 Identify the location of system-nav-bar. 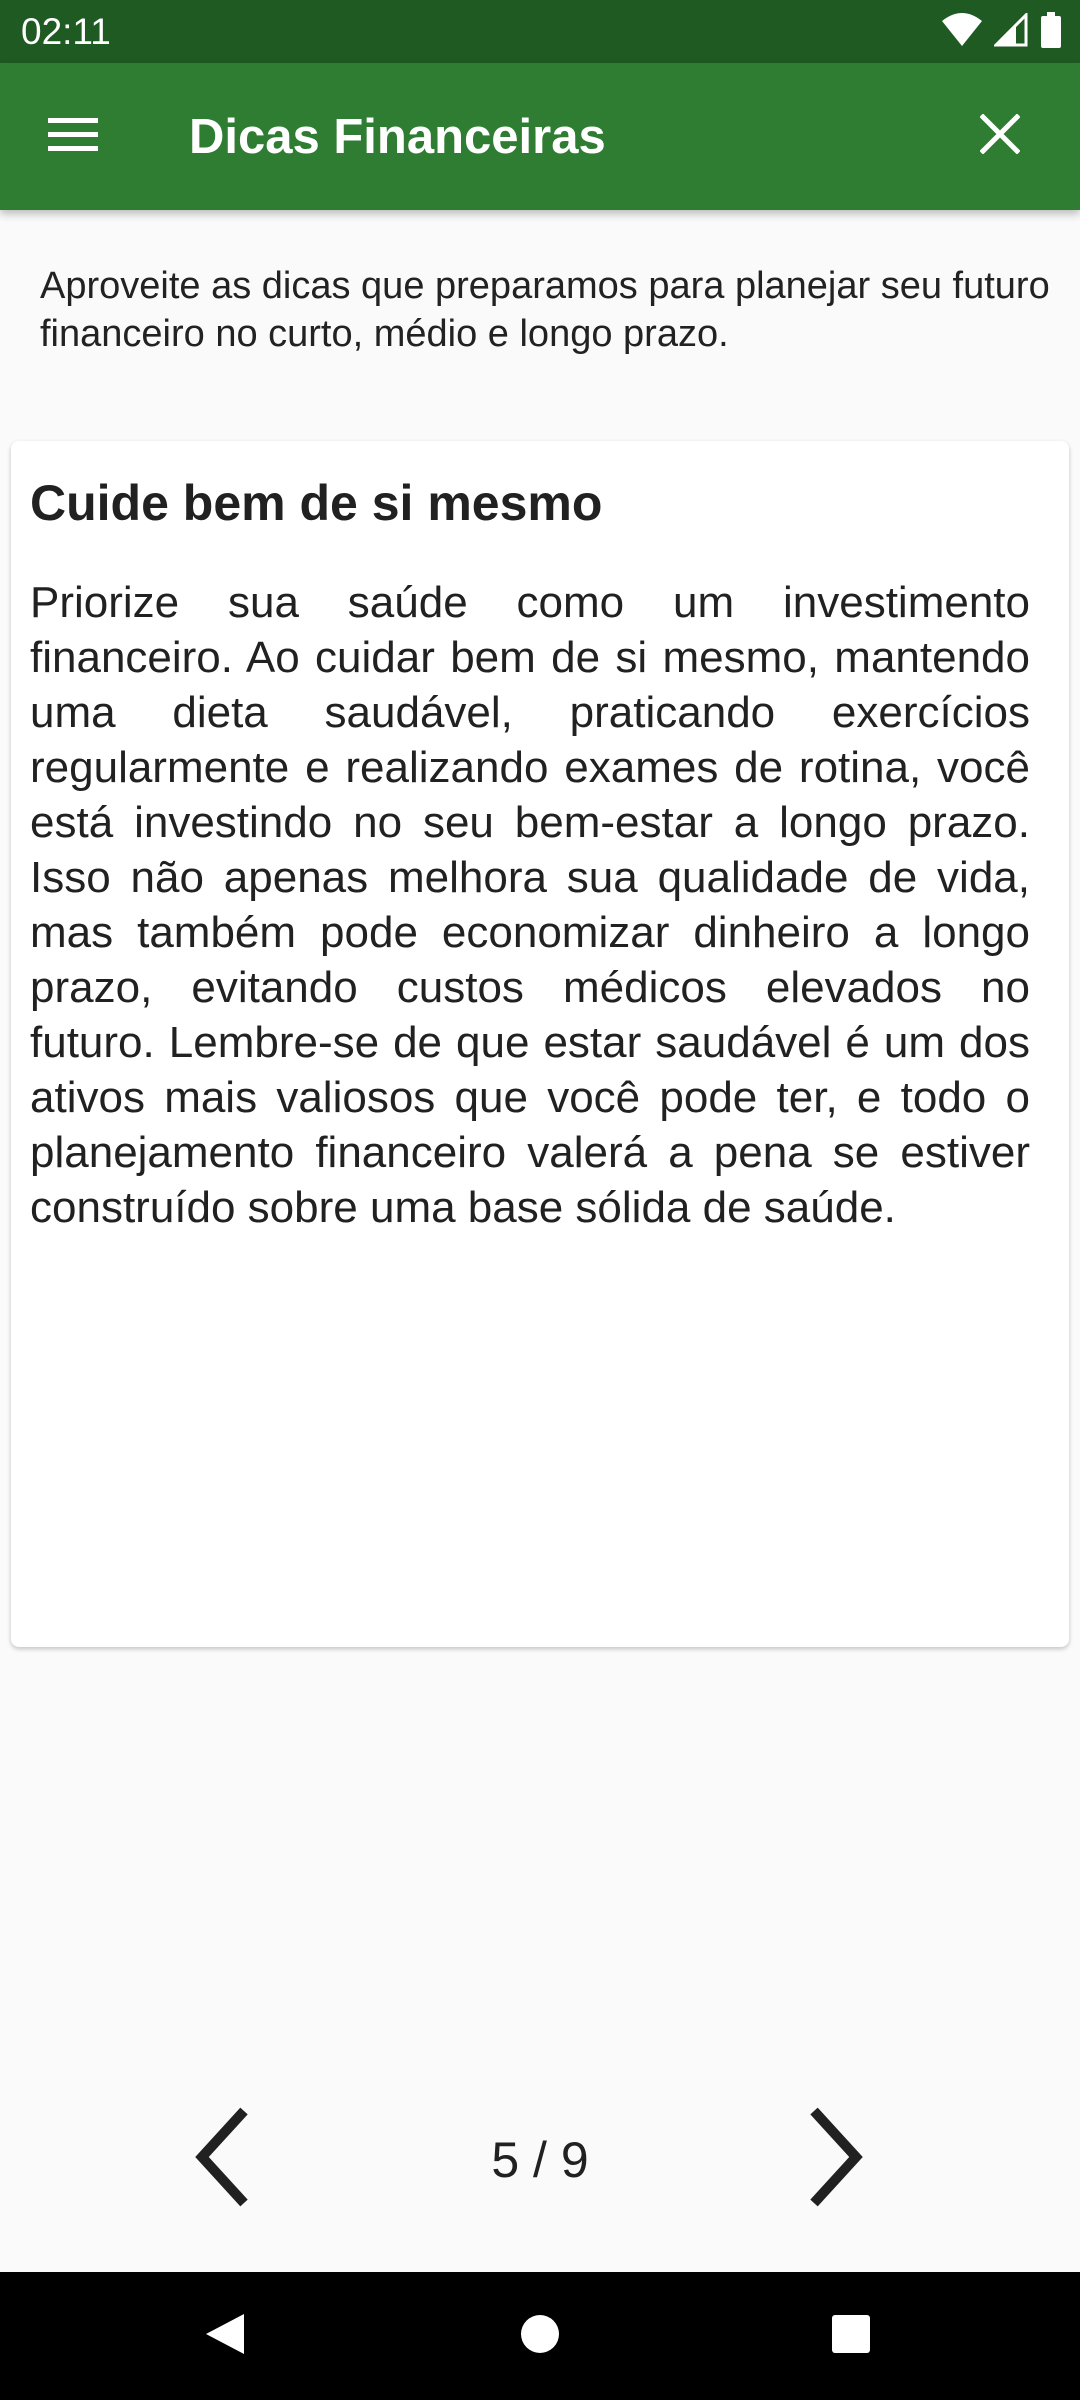
(540, 2336).